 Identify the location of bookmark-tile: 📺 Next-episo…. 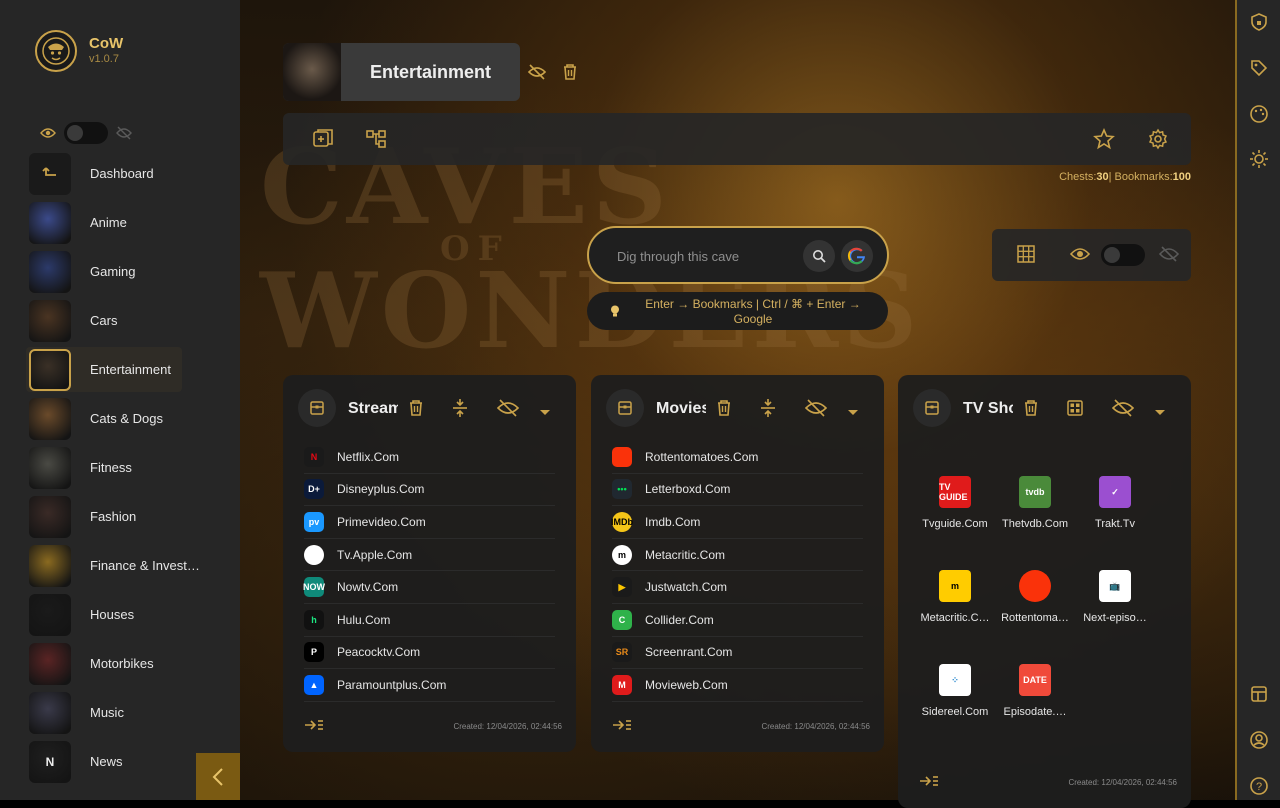
(1115, 617).